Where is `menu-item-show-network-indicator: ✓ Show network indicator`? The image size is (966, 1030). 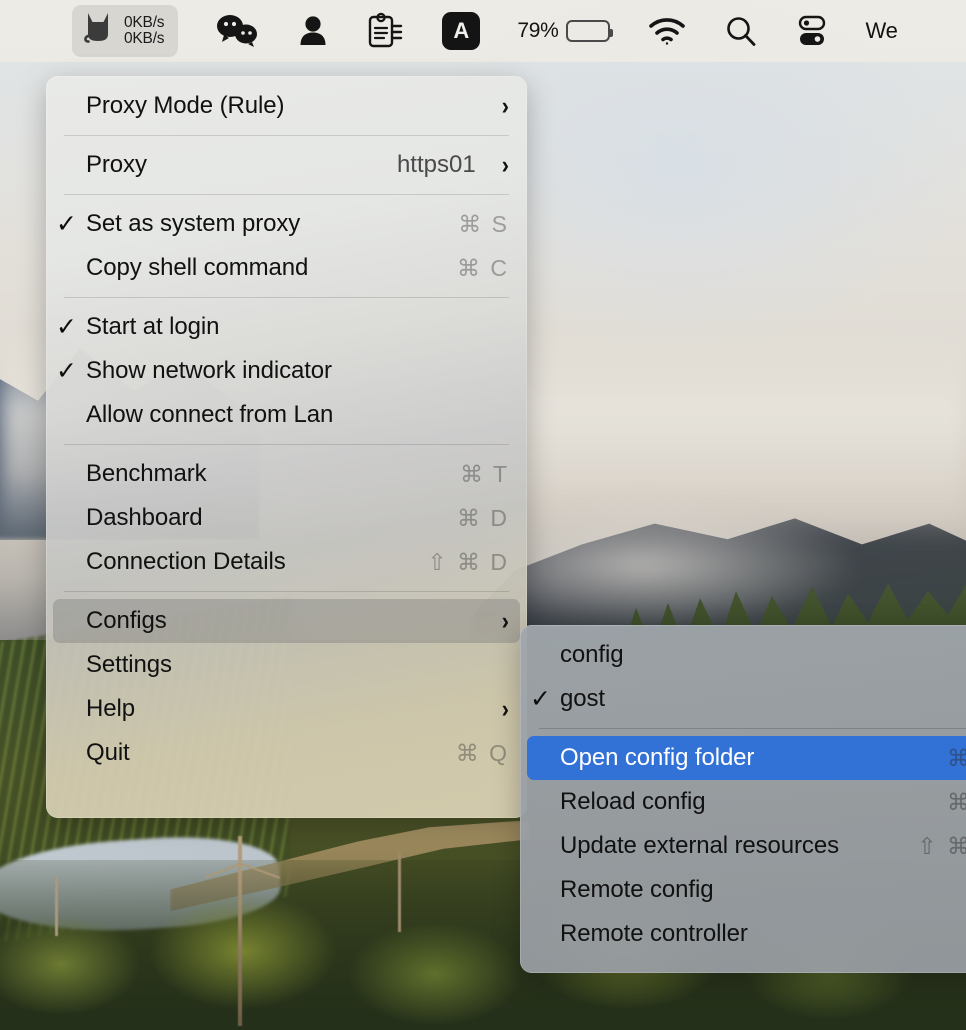
menu-item-show-network-indicator: ✓ Show network indicator is located at coordinates (286, 371).